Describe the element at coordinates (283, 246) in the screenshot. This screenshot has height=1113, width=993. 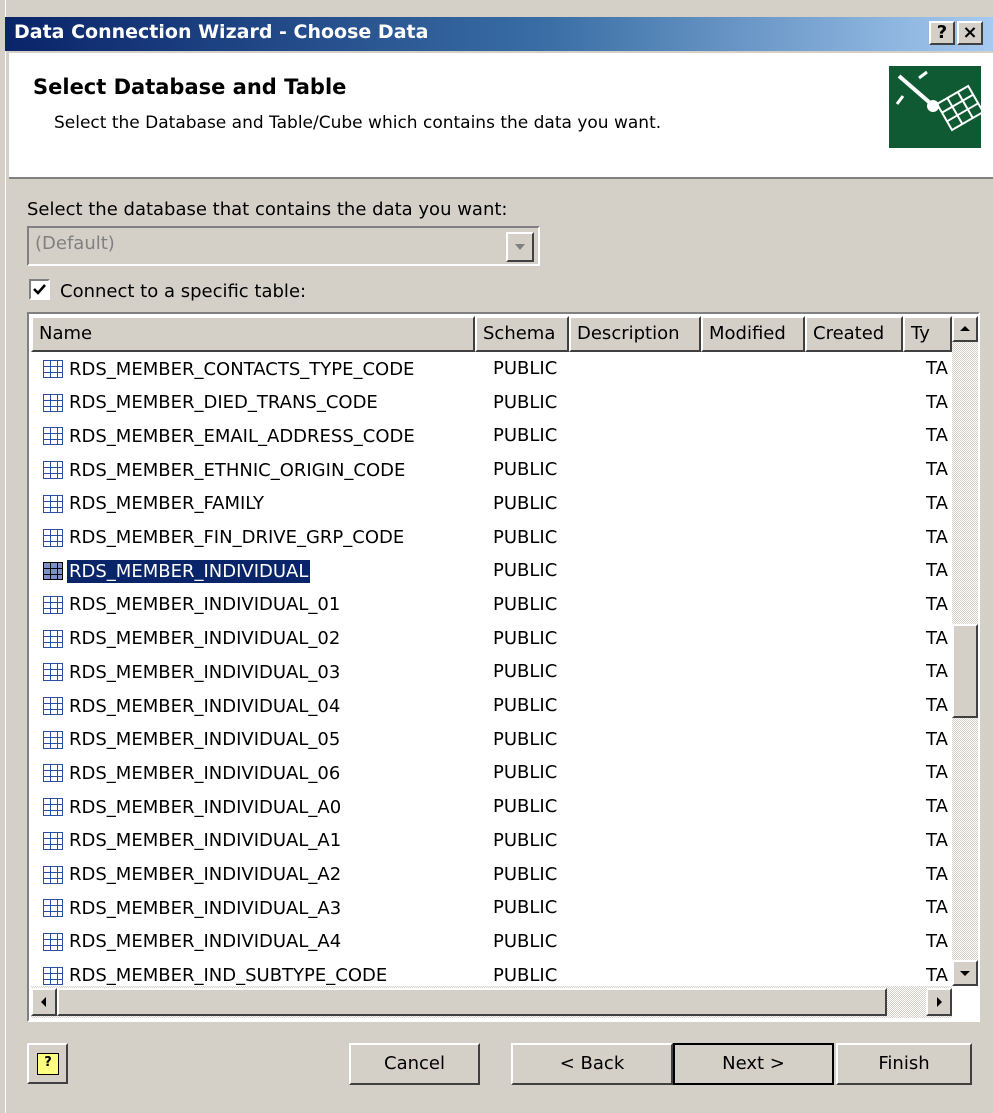
I see `database-dropdown: (Default)` at that location.